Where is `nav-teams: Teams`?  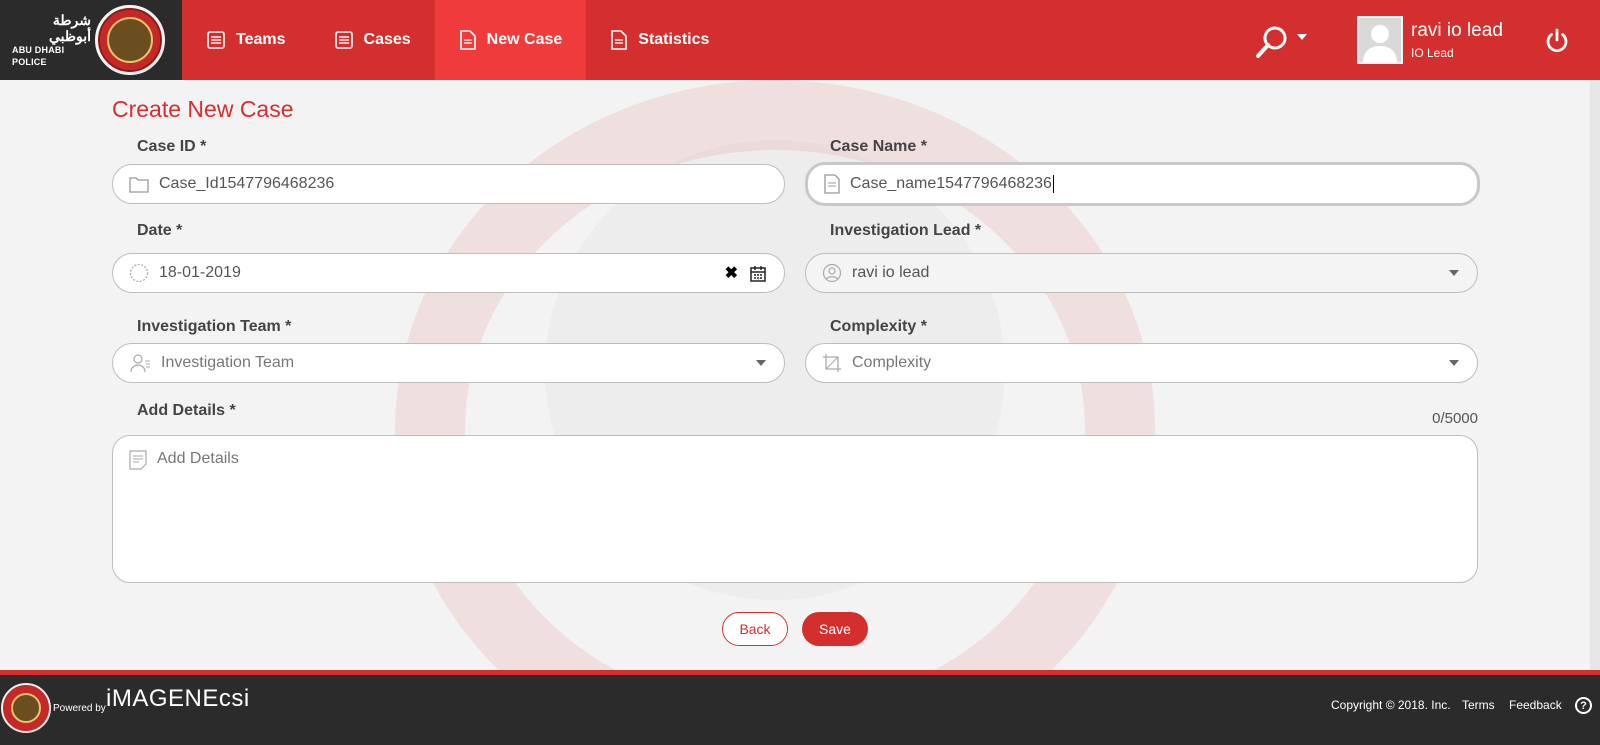
nav-teams: Teams is located at coordinates (246, 40).